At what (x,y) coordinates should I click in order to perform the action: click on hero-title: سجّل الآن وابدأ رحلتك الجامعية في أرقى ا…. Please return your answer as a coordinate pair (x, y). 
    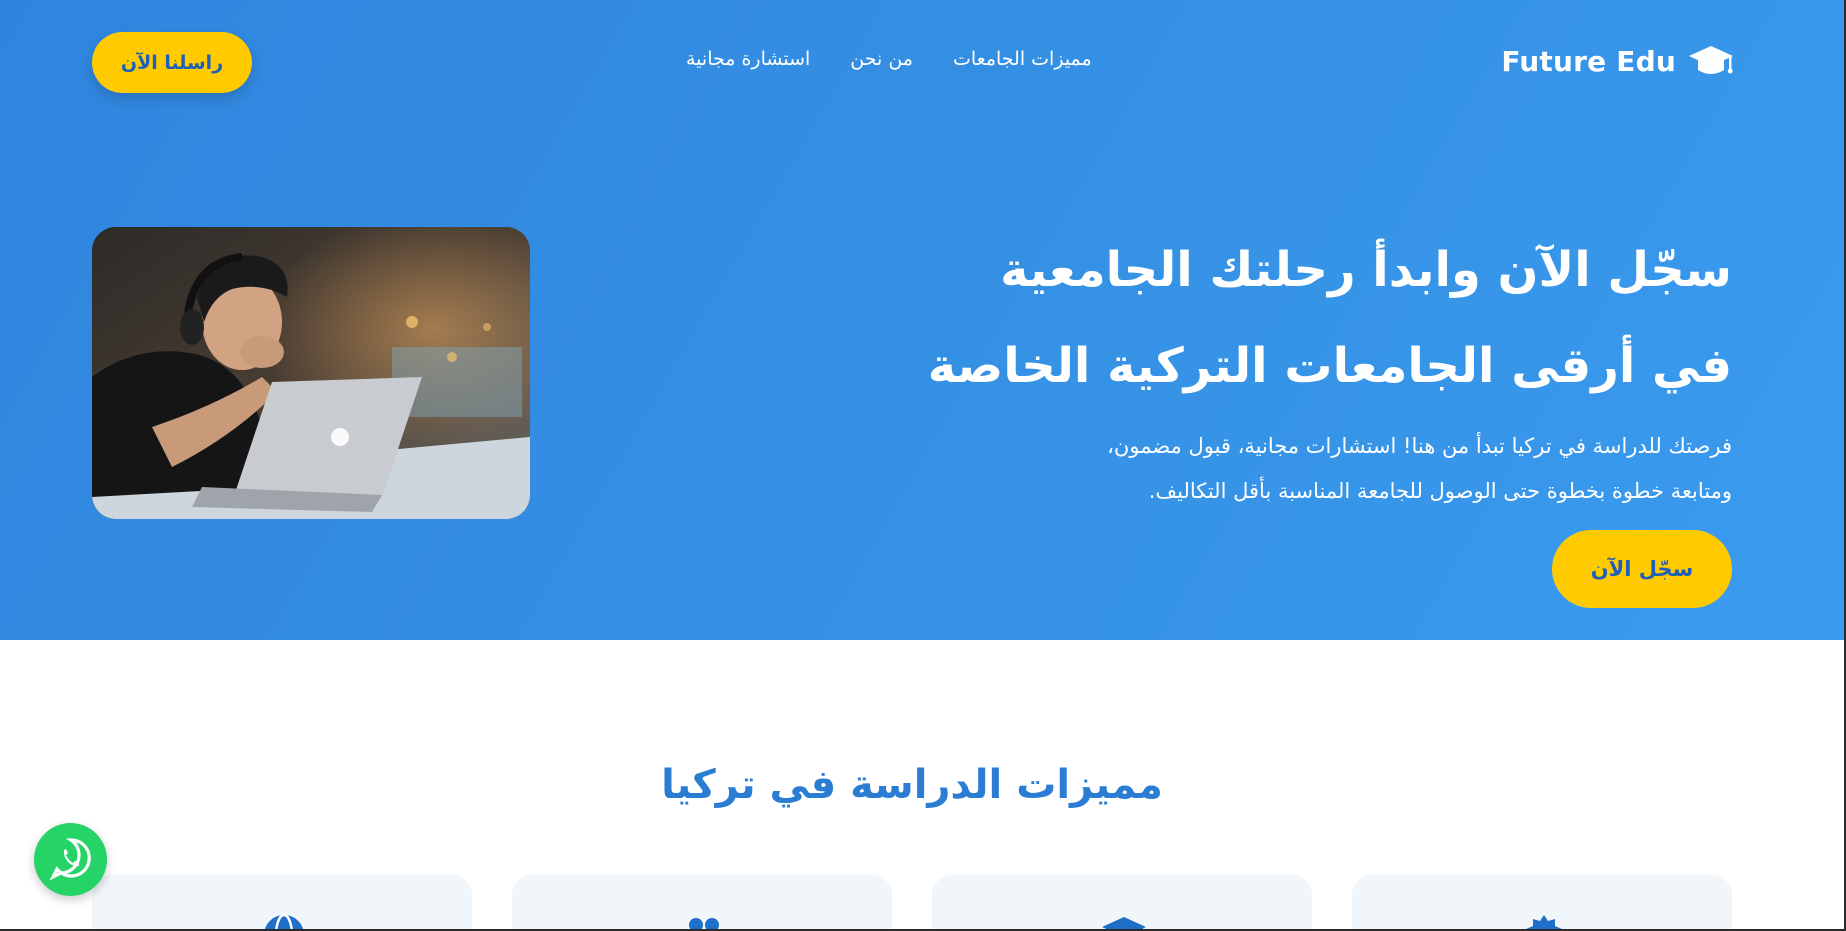
    Looking at the image, I should click on (1322, 318).